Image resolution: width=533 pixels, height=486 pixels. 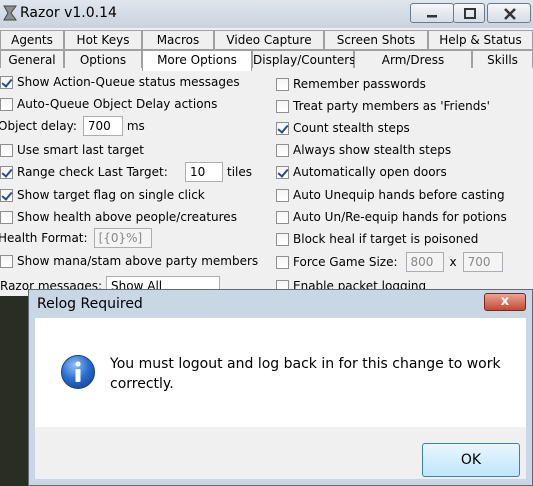 I want to click on health-format-input: [{0}%], so click(x=122, y=238).